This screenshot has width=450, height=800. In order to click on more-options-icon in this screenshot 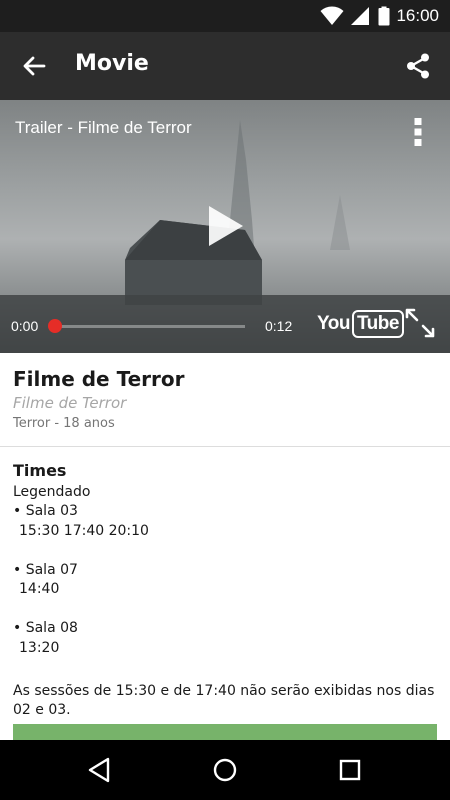, I will do `click(418, 132)`.